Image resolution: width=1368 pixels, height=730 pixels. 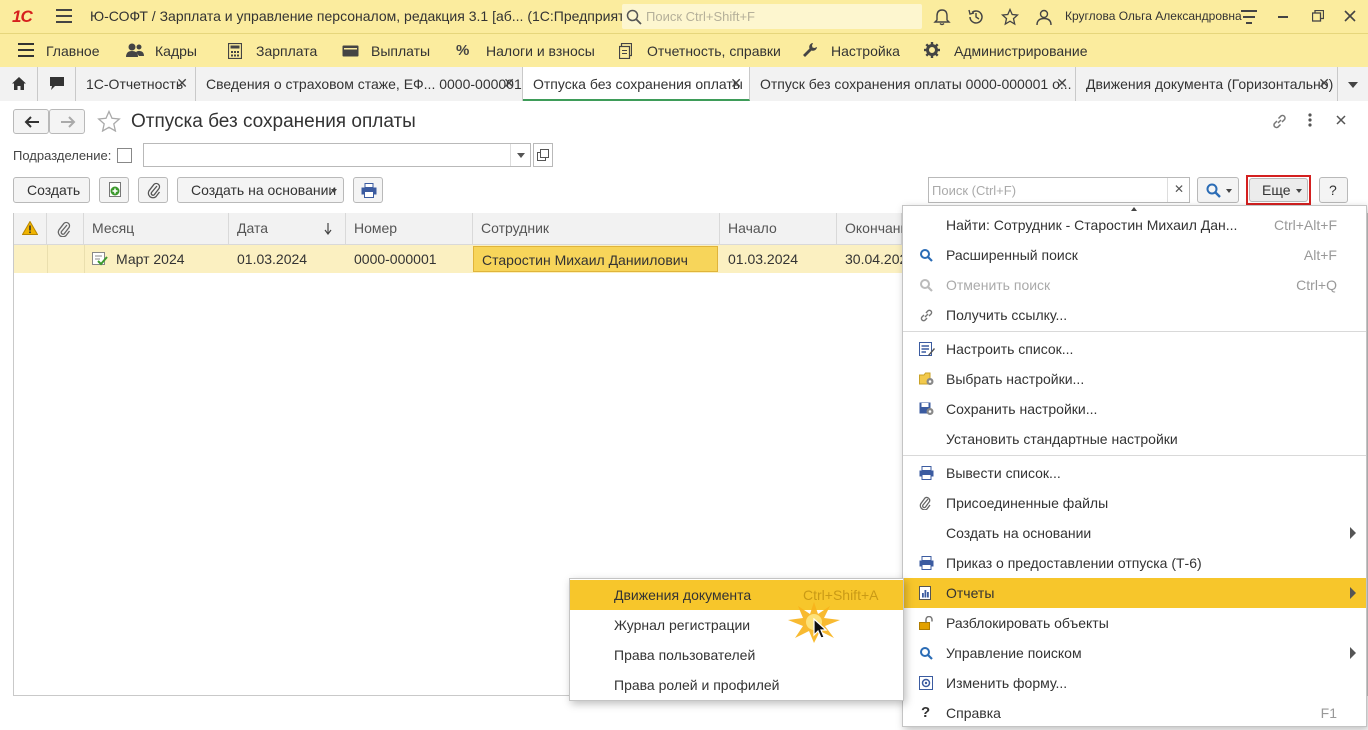 I want to click on global-search-input: Поиск Ctrl+Shift+F, so click(x=772, y=16).